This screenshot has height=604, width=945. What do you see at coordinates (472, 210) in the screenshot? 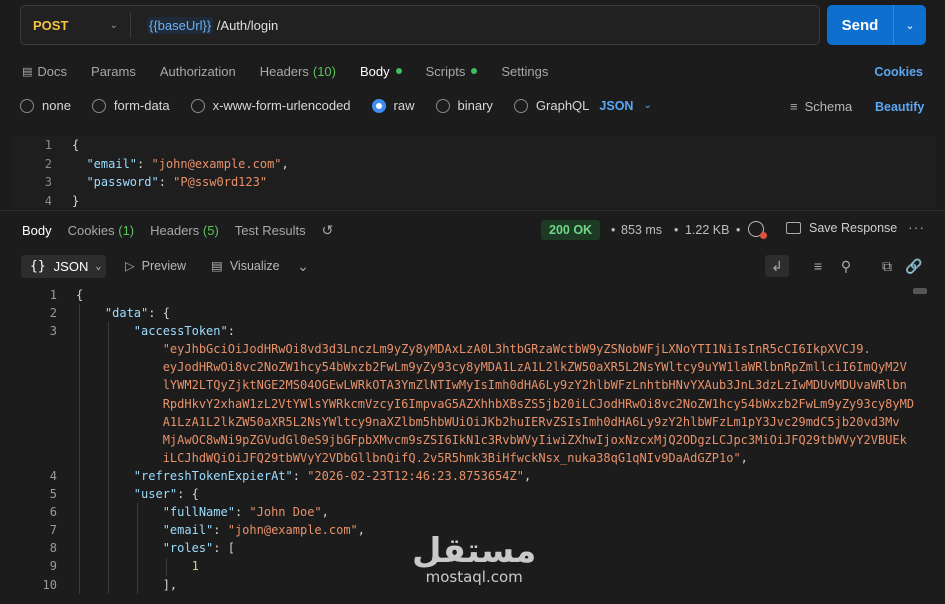
I see `pane-divider` at bounding box center [472, 210].